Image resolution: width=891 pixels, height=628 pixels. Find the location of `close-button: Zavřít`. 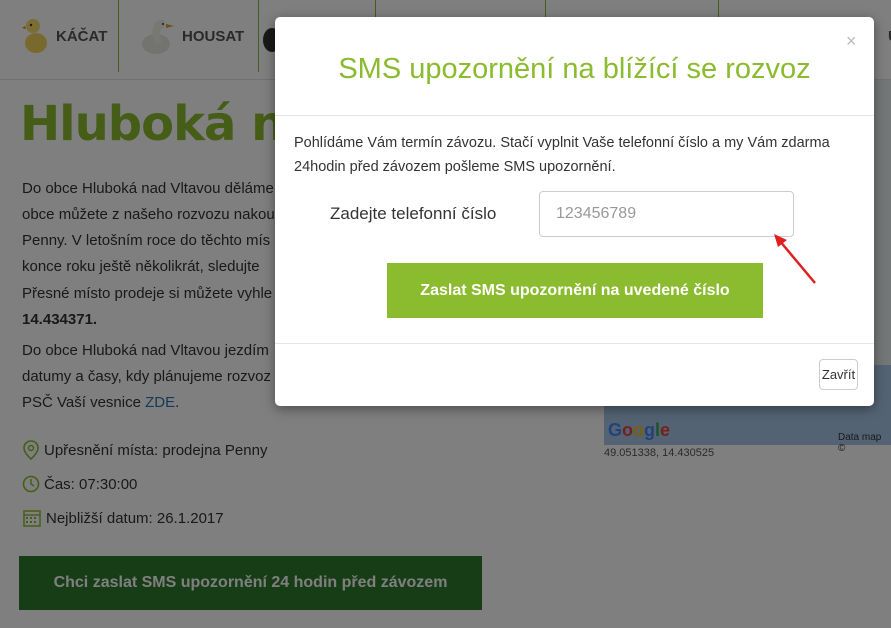

close-button: Zavřít is located at coordinates (838, 374).